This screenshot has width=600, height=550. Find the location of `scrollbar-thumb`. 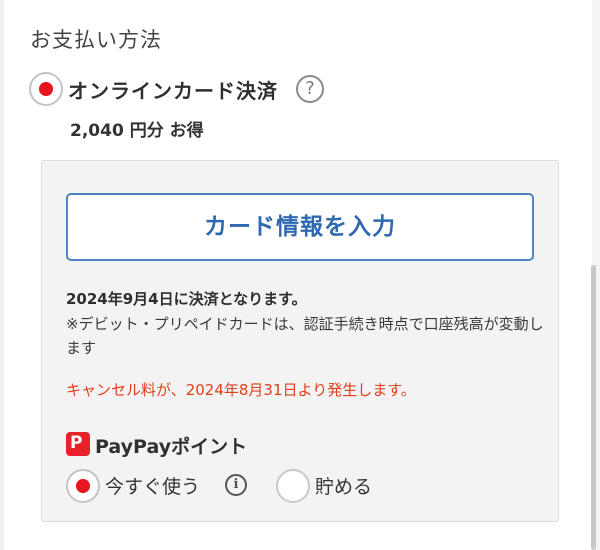

scrollbar-thumb is located at coordinates (593, 407).